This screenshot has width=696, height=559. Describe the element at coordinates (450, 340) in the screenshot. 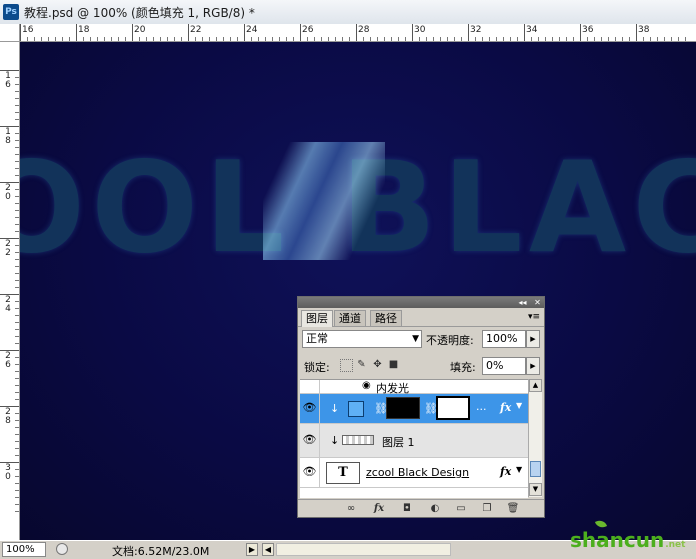

I see `opacity-label: 不透明度:` at that location.